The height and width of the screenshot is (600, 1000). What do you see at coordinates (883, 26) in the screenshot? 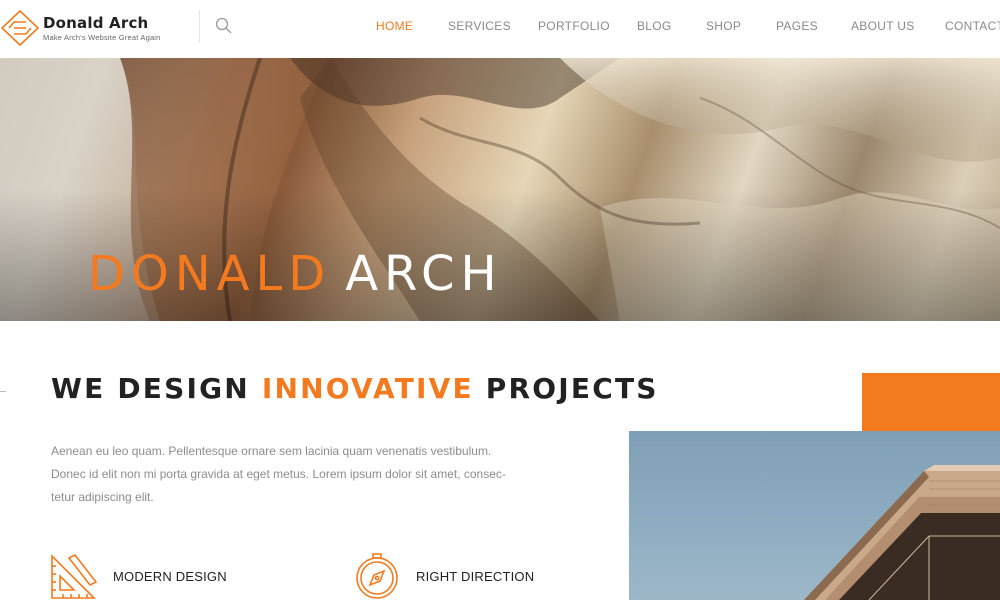
I see `nav-item-about-us: ABOUT US` at bounding box center [883, 26].